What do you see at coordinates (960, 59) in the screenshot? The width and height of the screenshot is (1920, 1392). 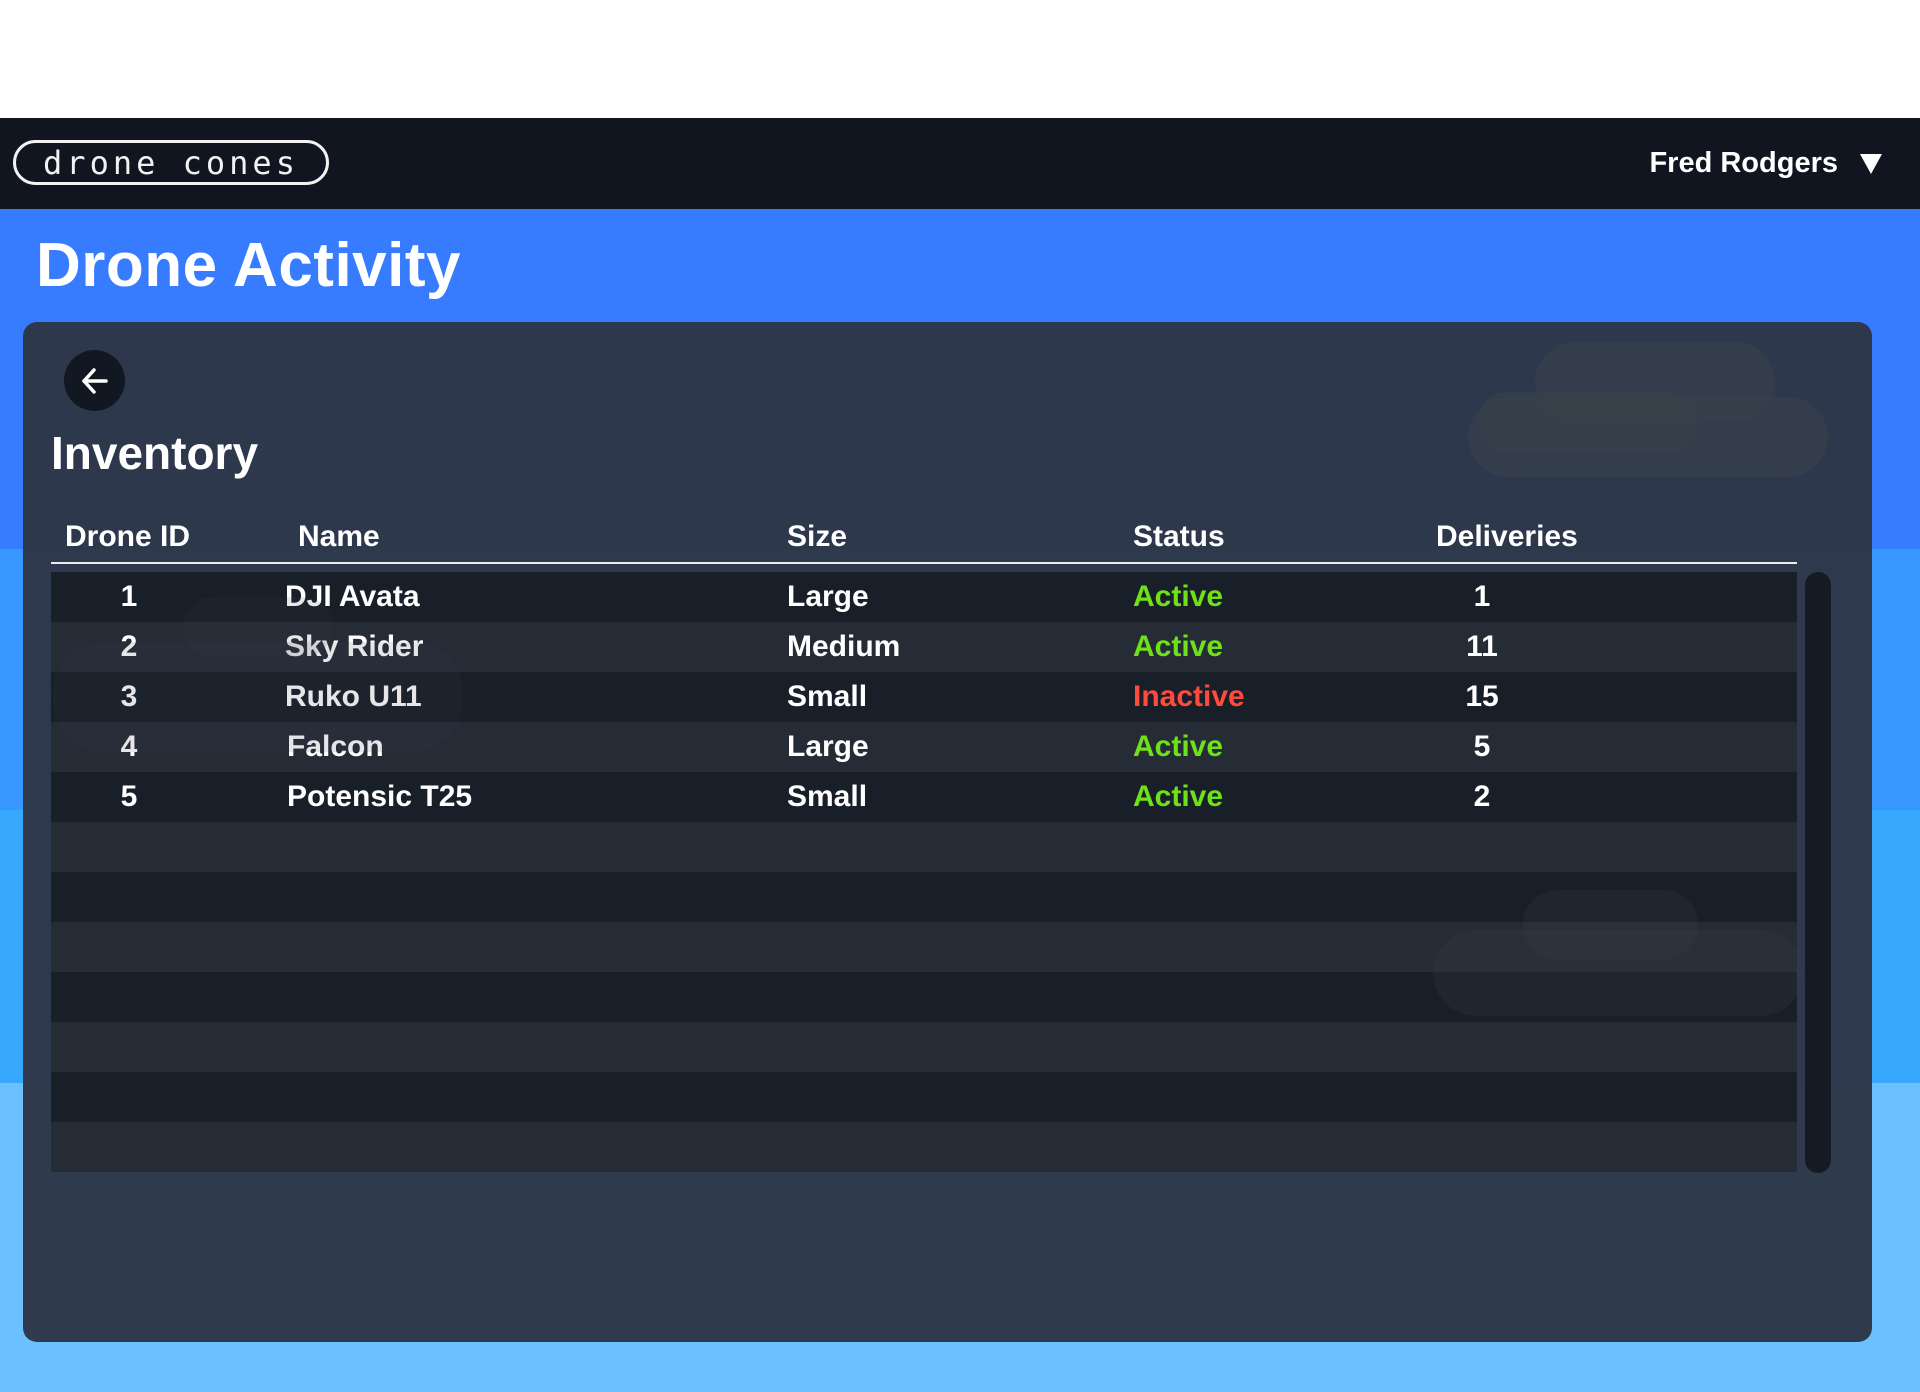 I see `top-whitespace` at bounding box center [960, 59].